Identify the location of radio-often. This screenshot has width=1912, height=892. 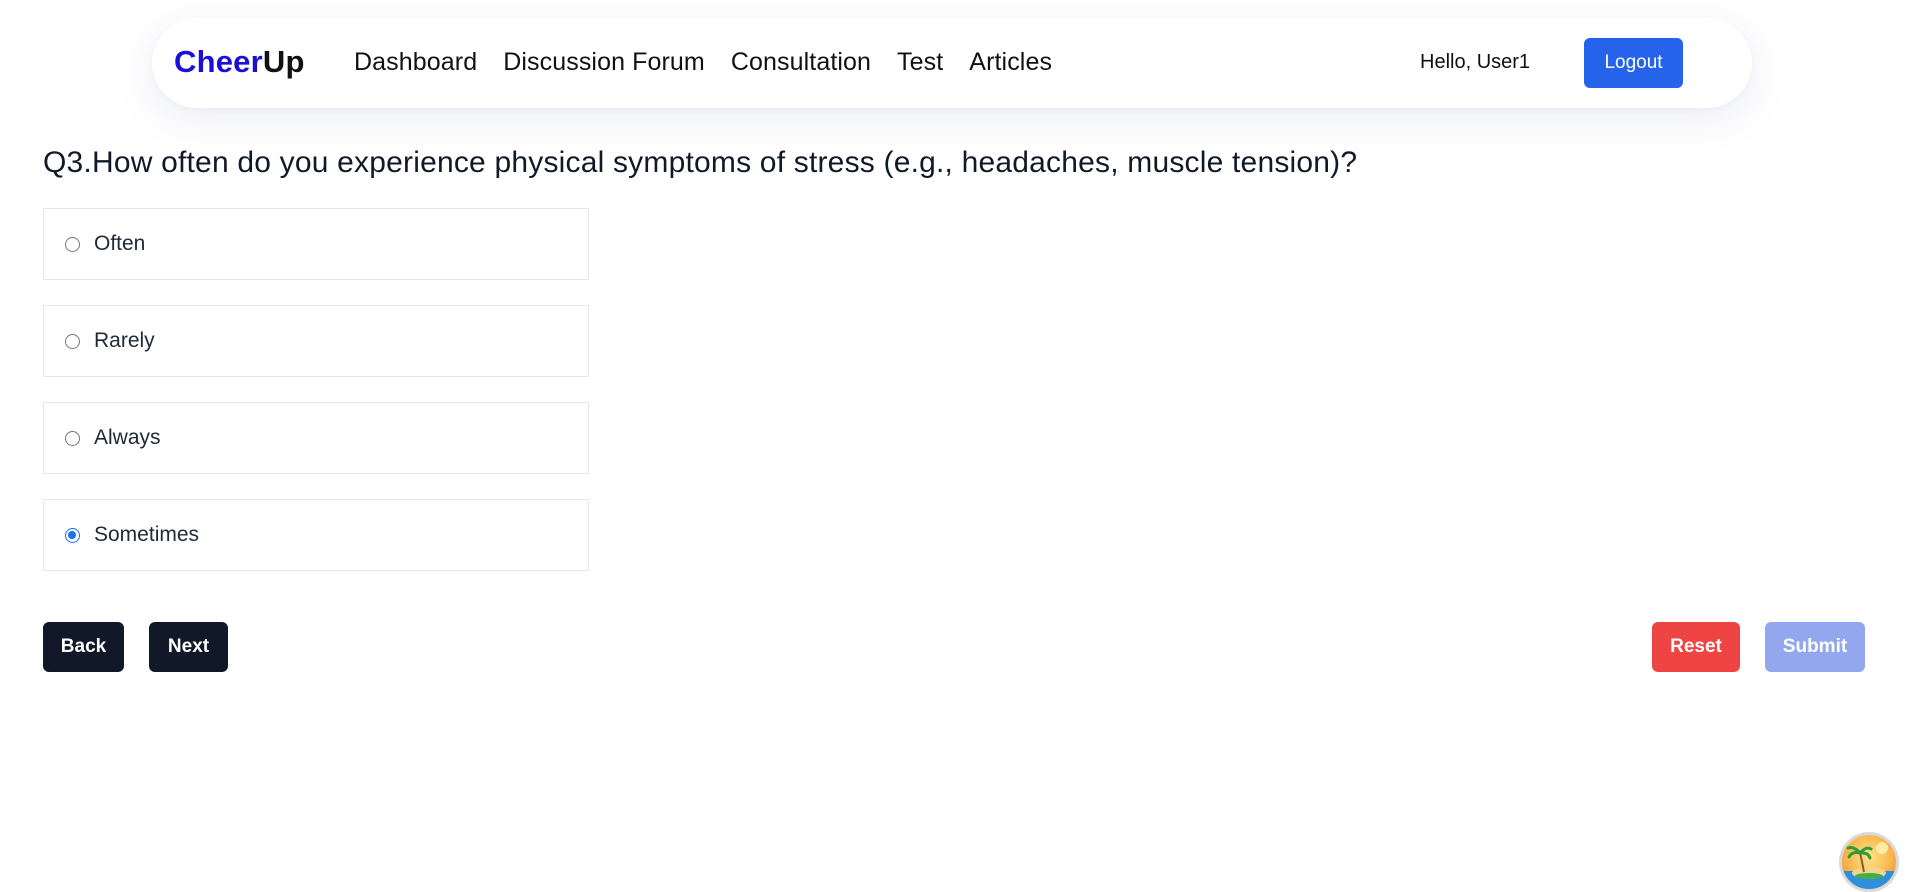
(72, 244).